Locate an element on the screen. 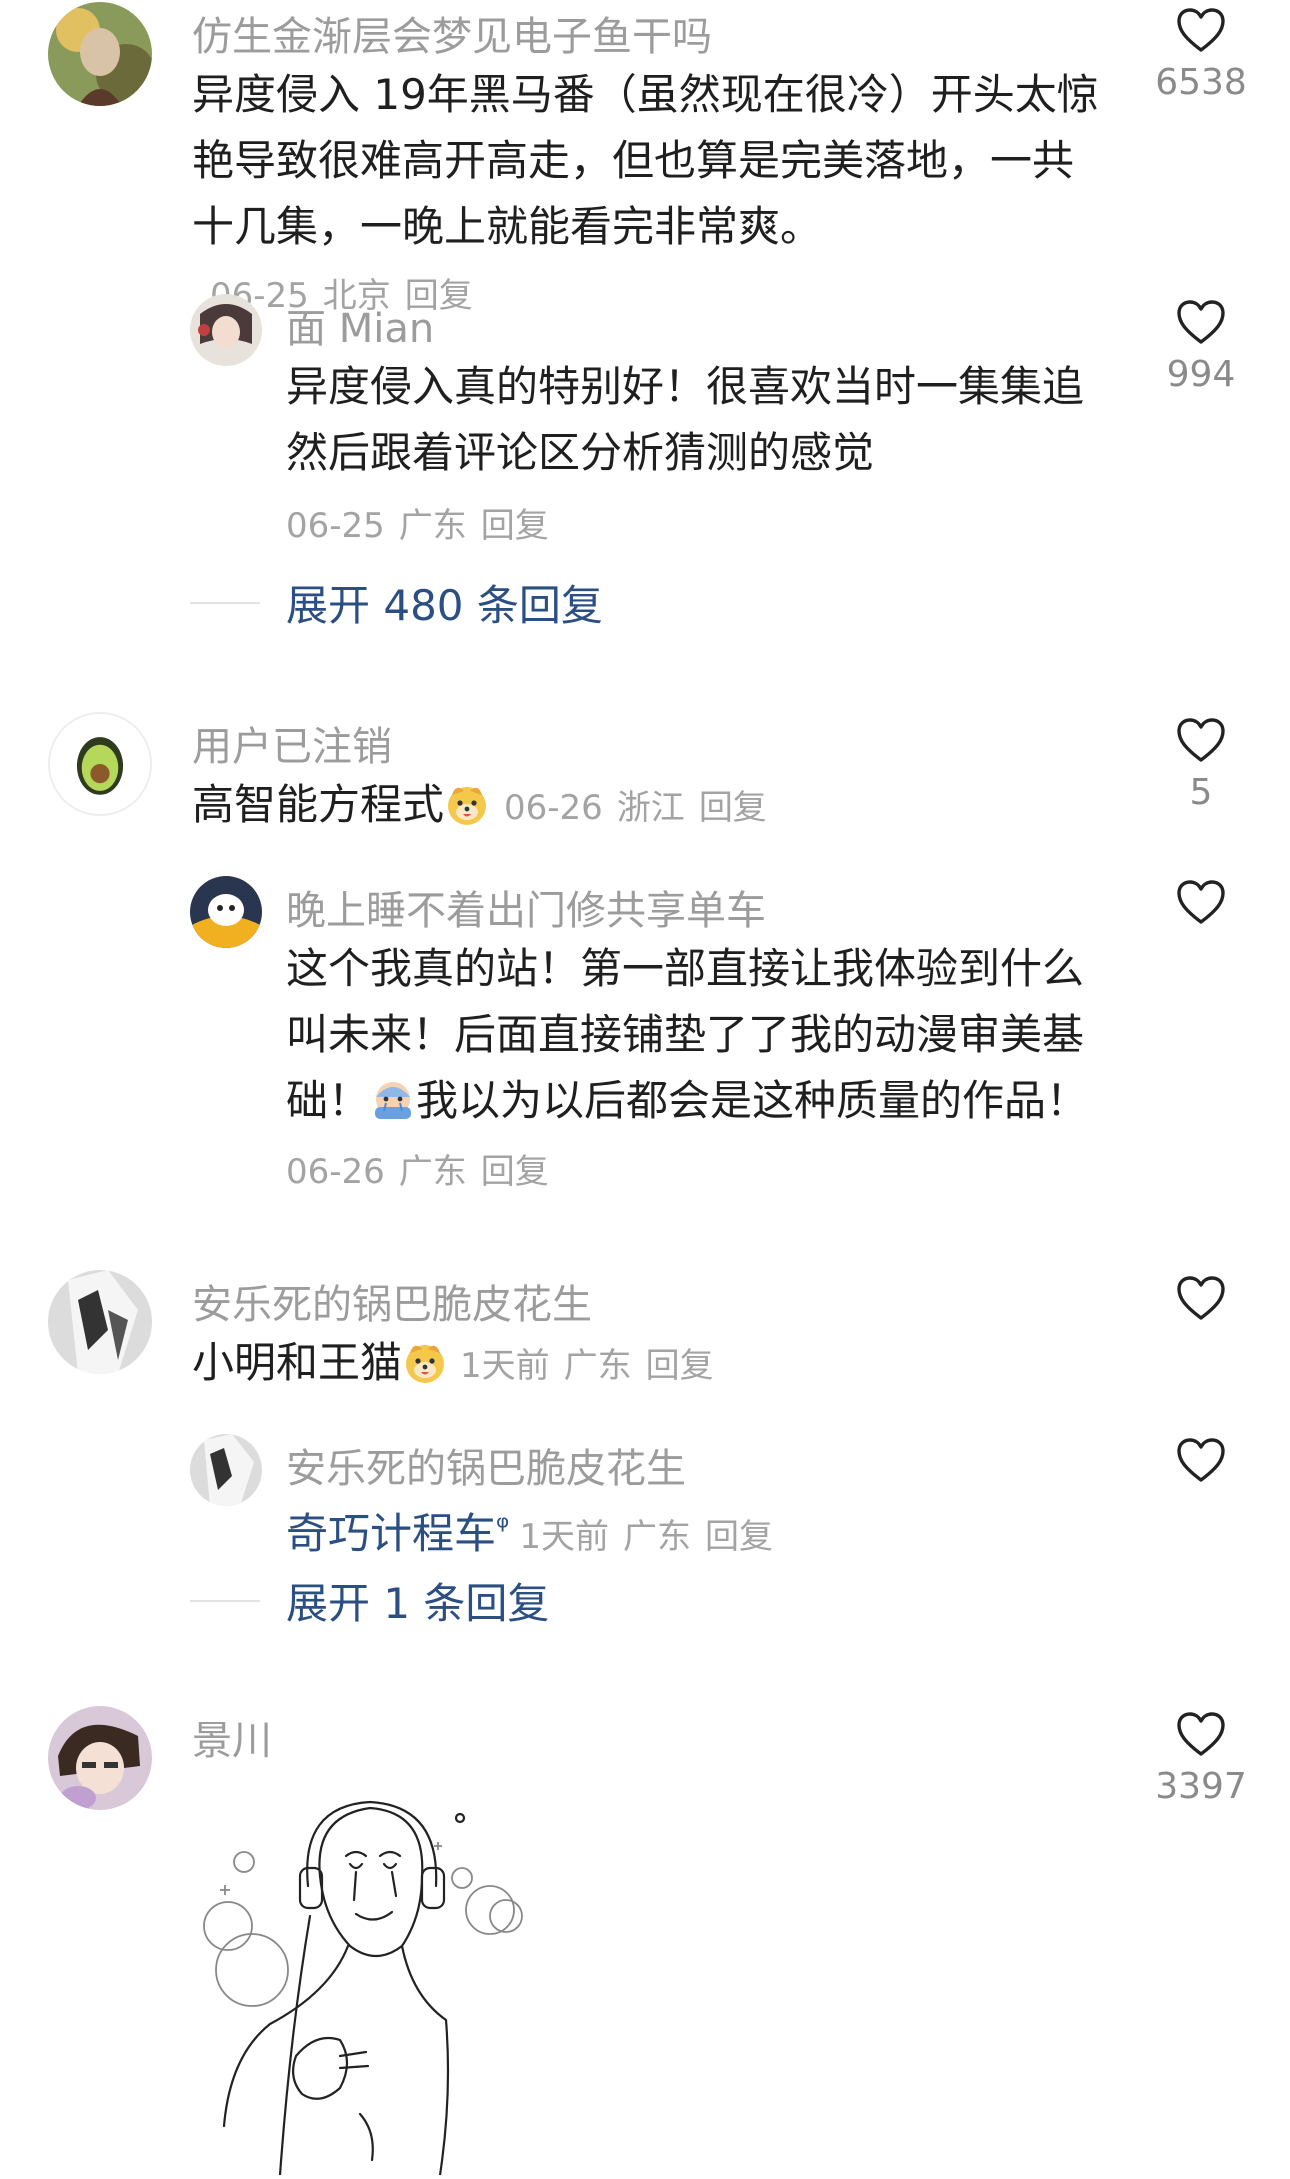 This screenshot has width=1290, height=2179. comment-username: 用户已注销 is located at coordinates (292, 743).